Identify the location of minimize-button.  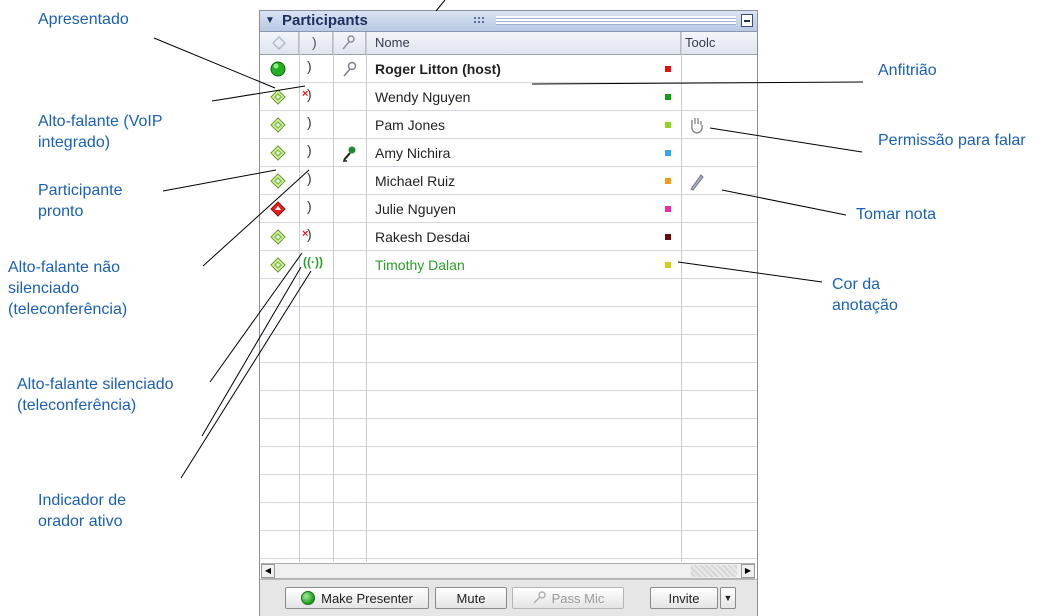
(747, 20).